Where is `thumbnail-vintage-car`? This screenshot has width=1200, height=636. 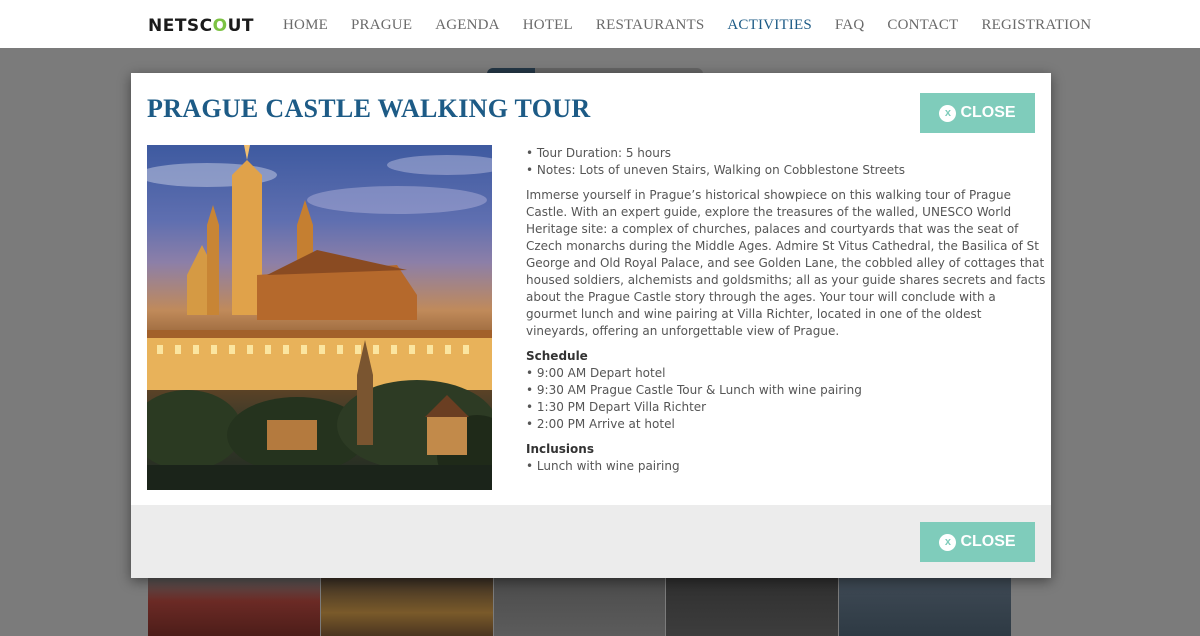 thumbnail-vintage-car is located at coordinates (234, 607).